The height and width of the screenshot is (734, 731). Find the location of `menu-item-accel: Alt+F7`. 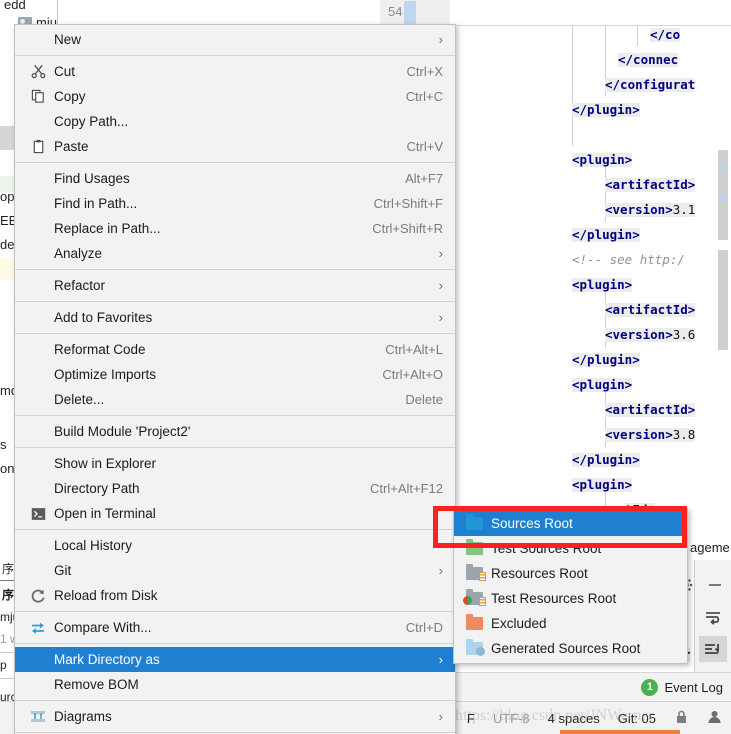

menu-item-accel: Alt+F7 is located at coordinates (424, 178).